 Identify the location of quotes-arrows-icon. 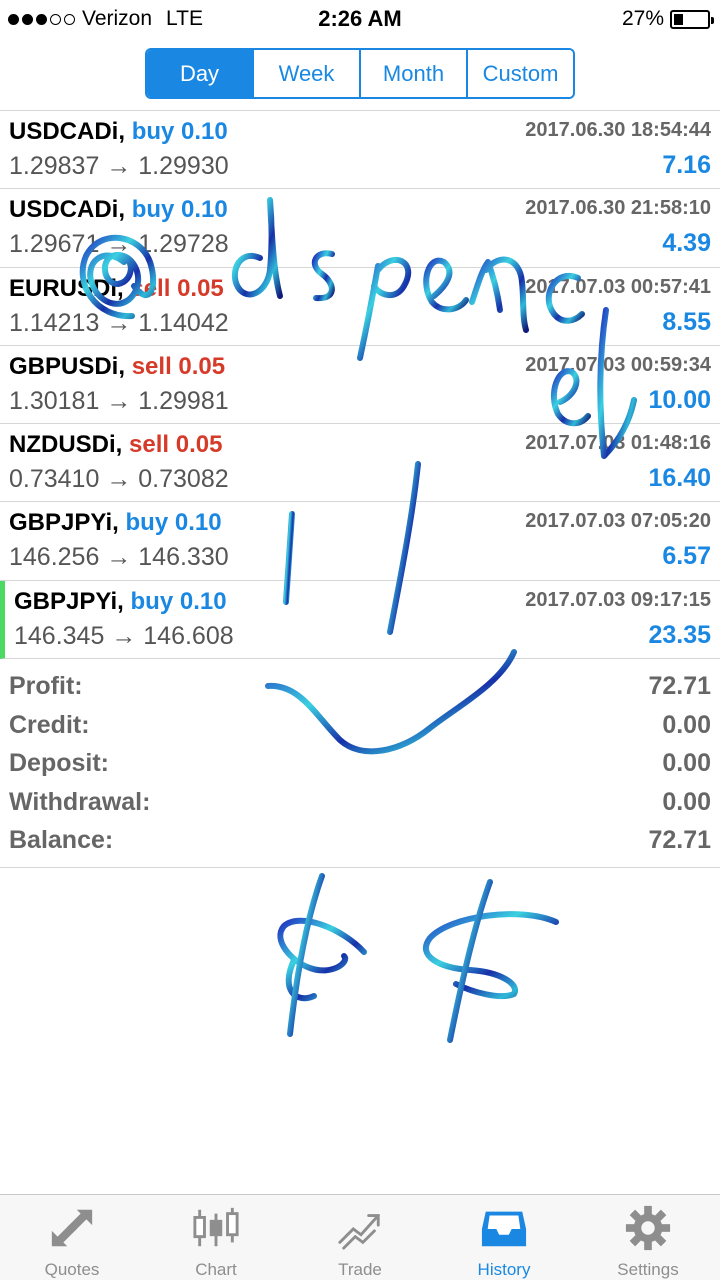
(72, 1228).